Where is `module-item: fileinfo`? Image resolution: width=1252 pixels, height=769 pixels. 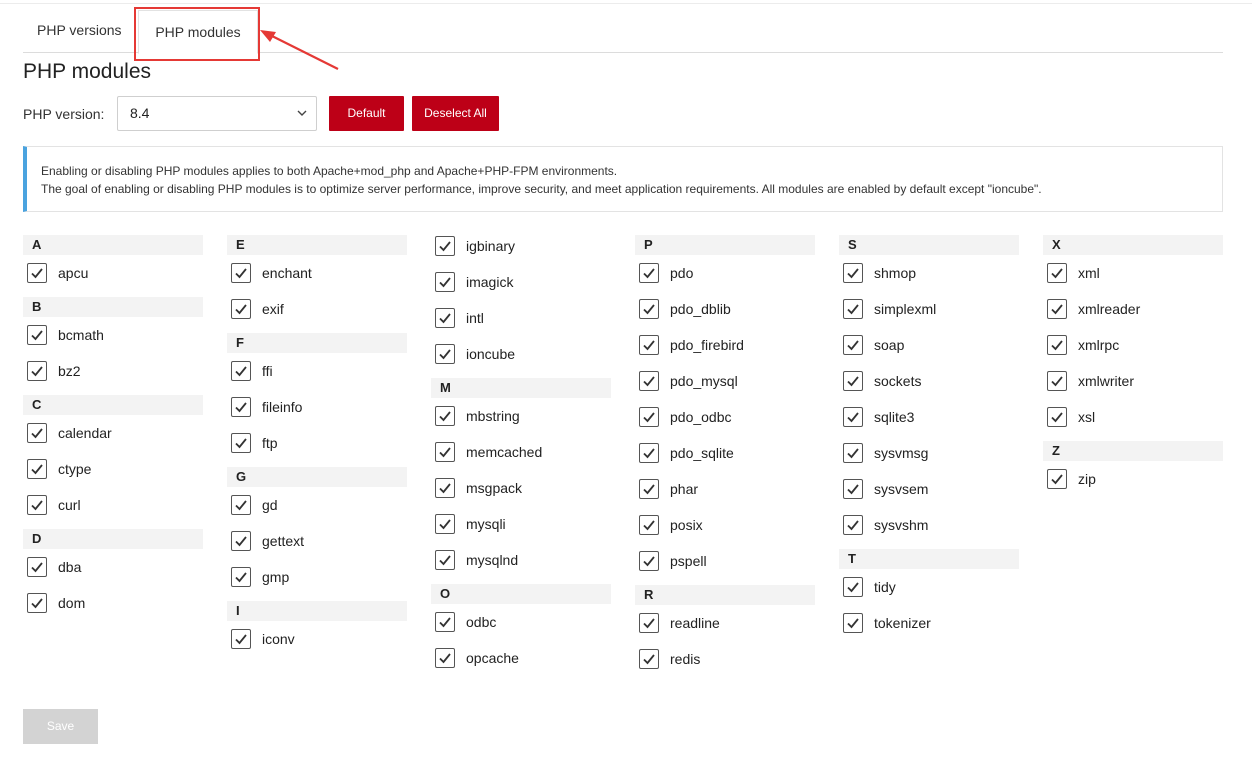 module-item: fileinfo is located at coordinates (317, 407).